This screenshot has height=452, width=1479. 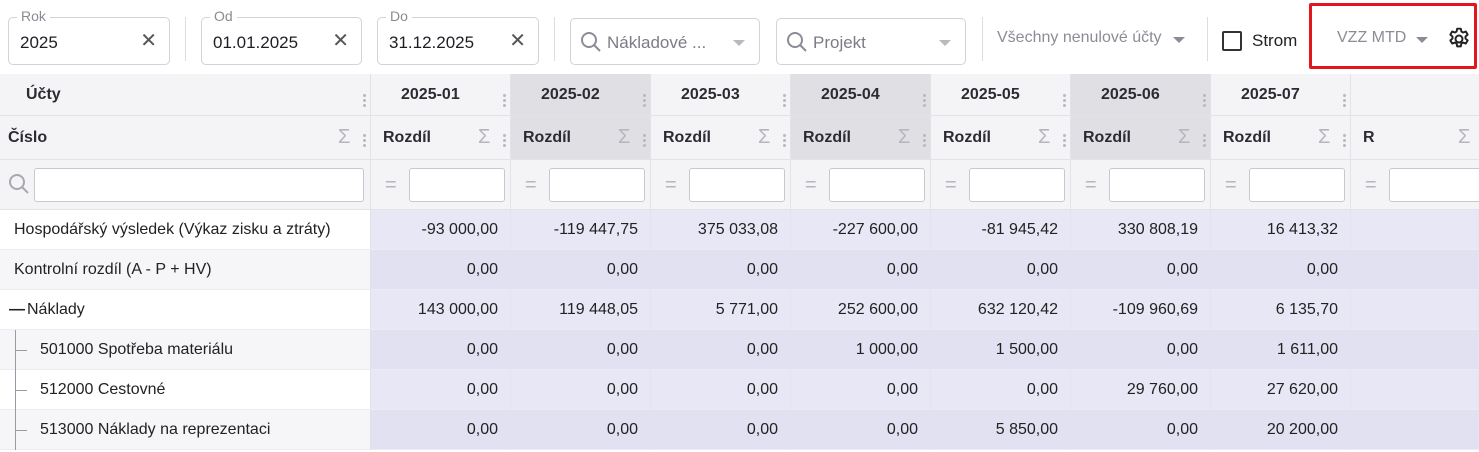 I want to click on value-cell: 16 413,32, so click(x=1281, y=230).